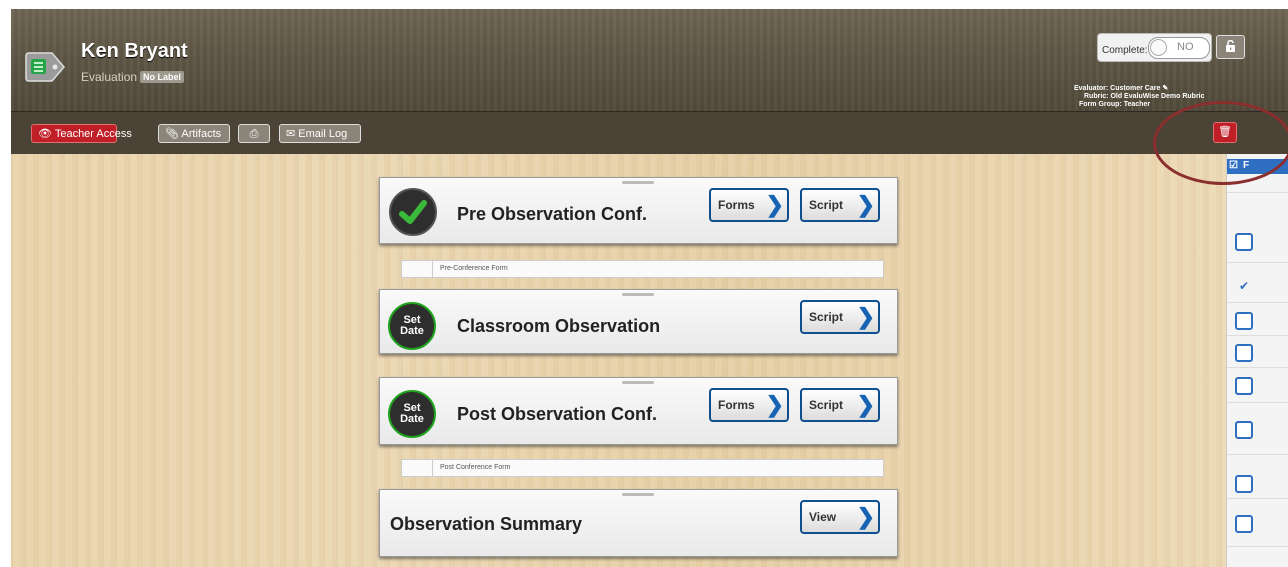 The height and width of the screenshot is (567, 1288). Describe the element at coordinates (1158, 47) in the screenshot. I see `toggle-knob` at that location.